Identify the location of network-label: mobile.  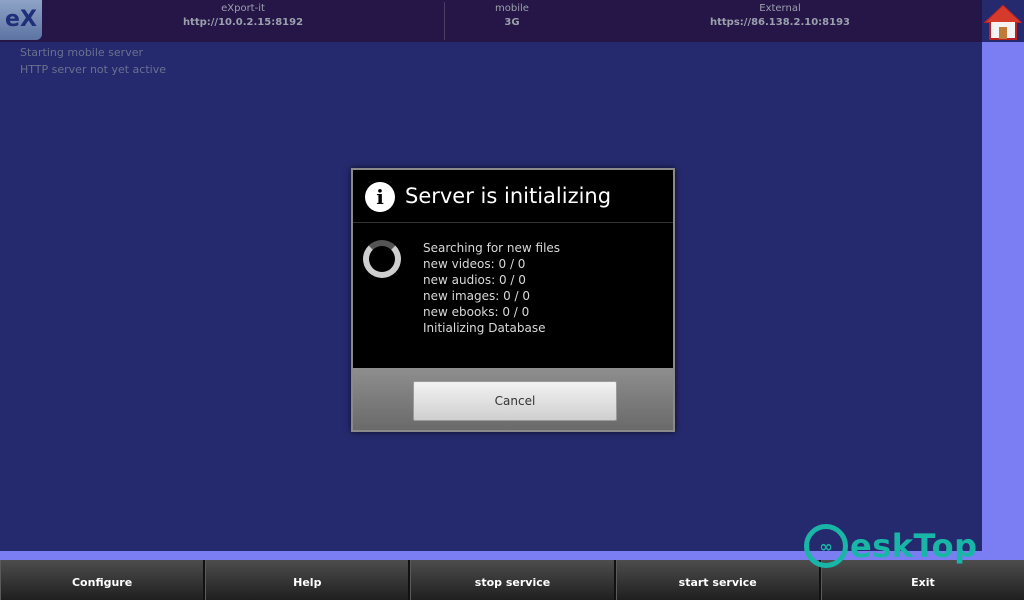
(512, 8).